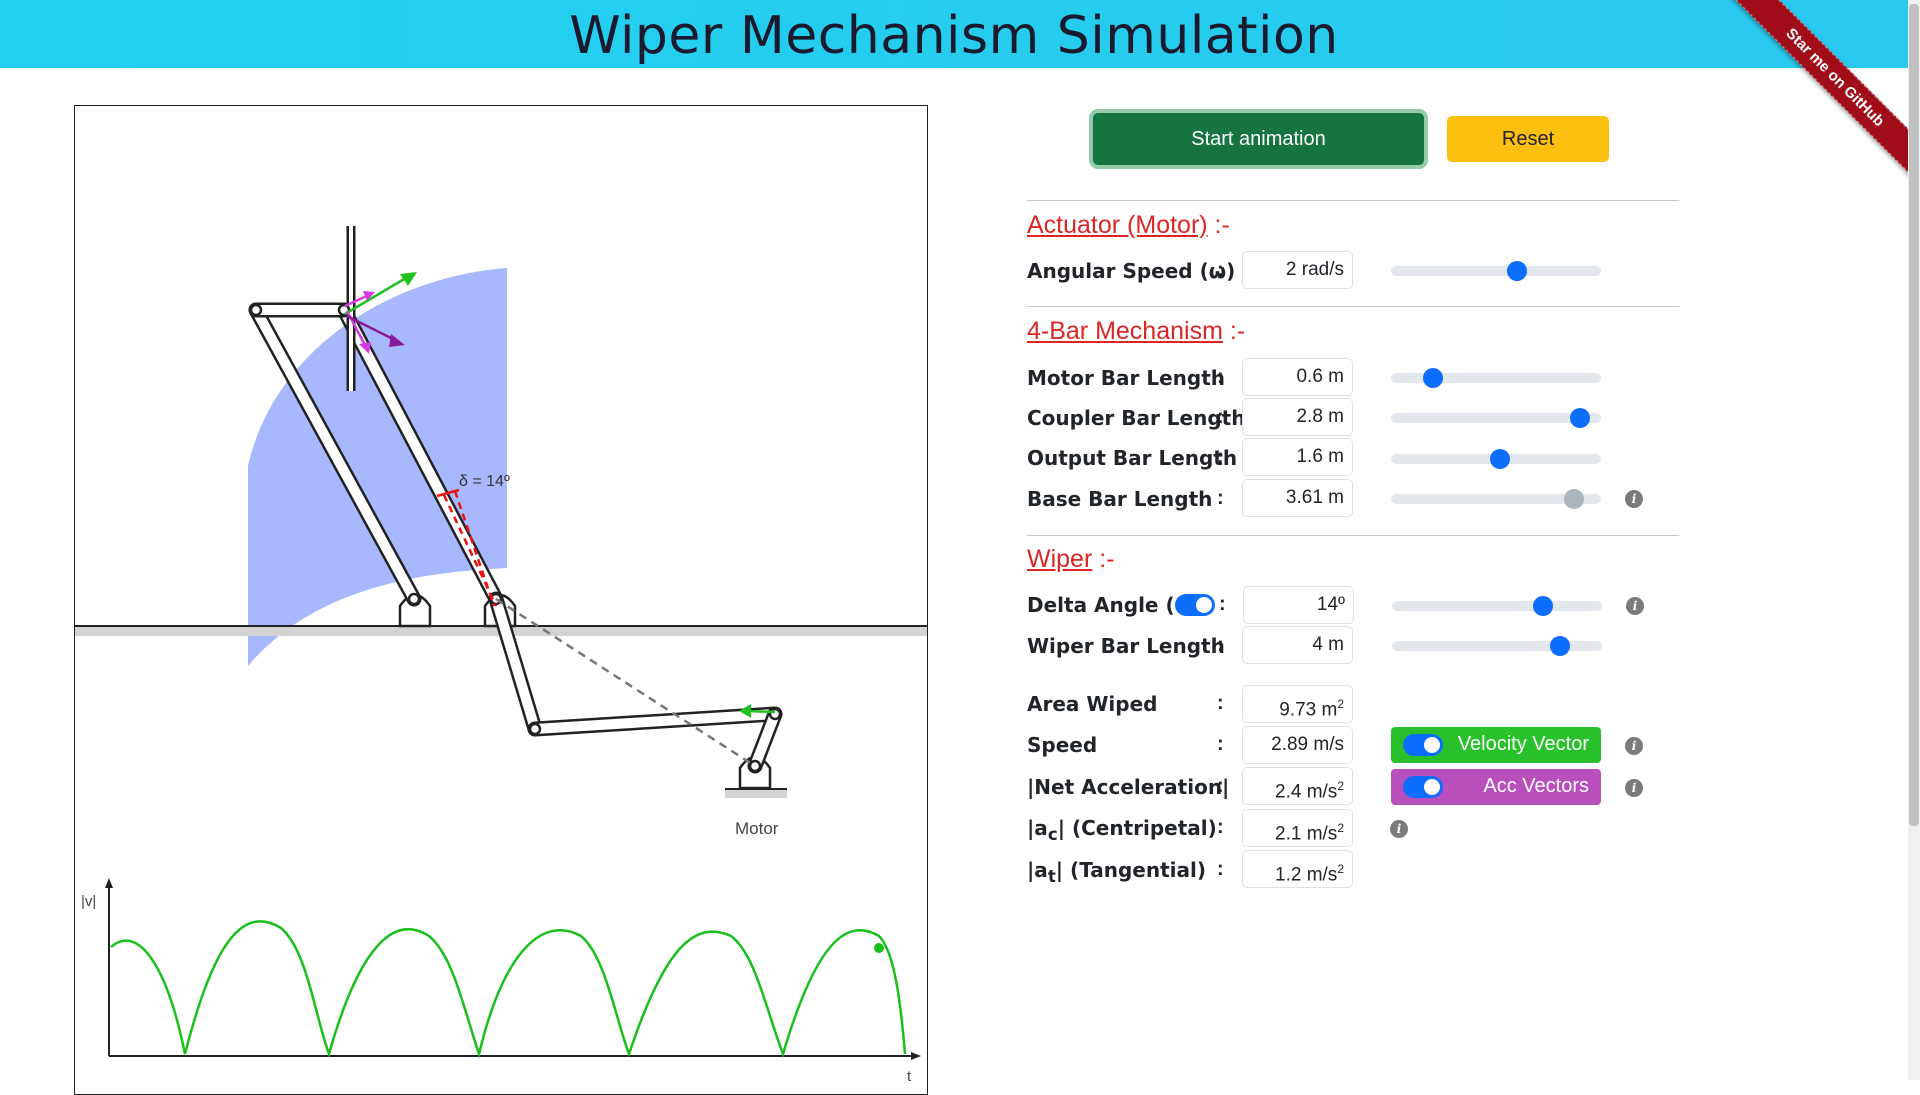  What do you see at coordinates (909, 1076) in the screenshot?
I see `graph-x-label: t` at bounding box center [909, 1076].